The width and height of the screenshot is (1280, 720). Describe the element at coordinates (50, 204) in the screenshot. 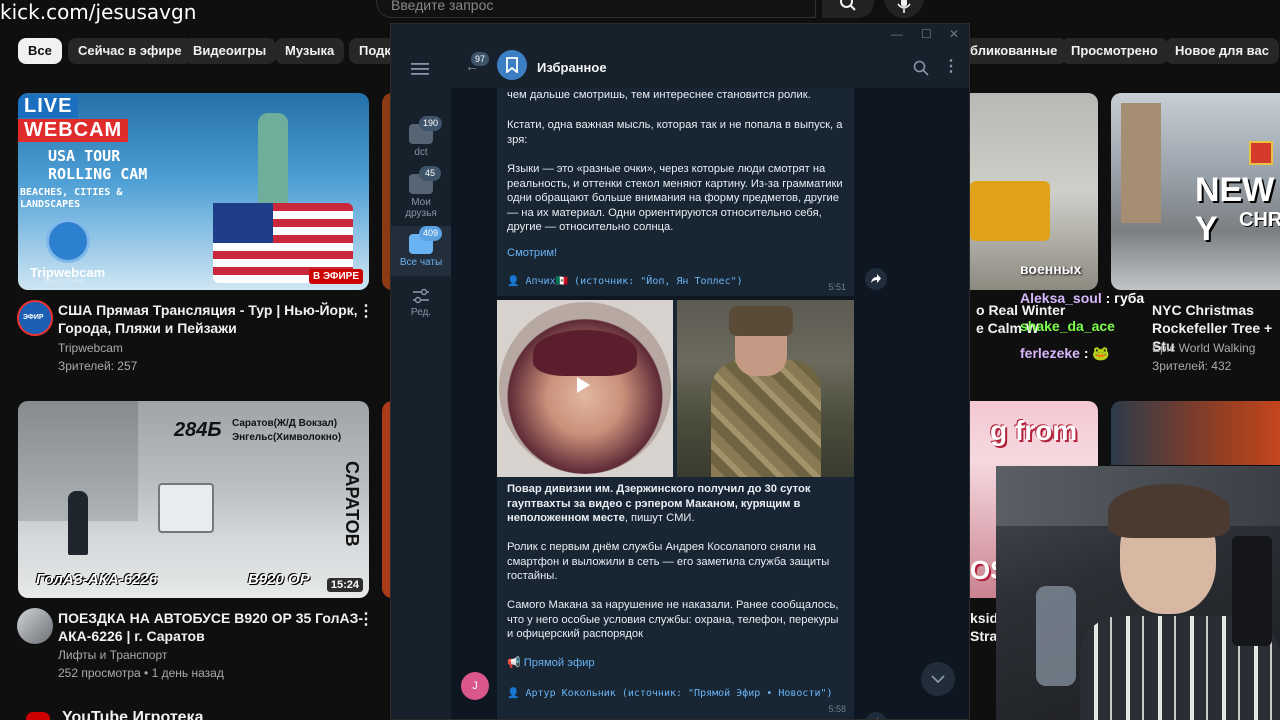

I see `thumb-sub4: LANDSCAPES` at that location.